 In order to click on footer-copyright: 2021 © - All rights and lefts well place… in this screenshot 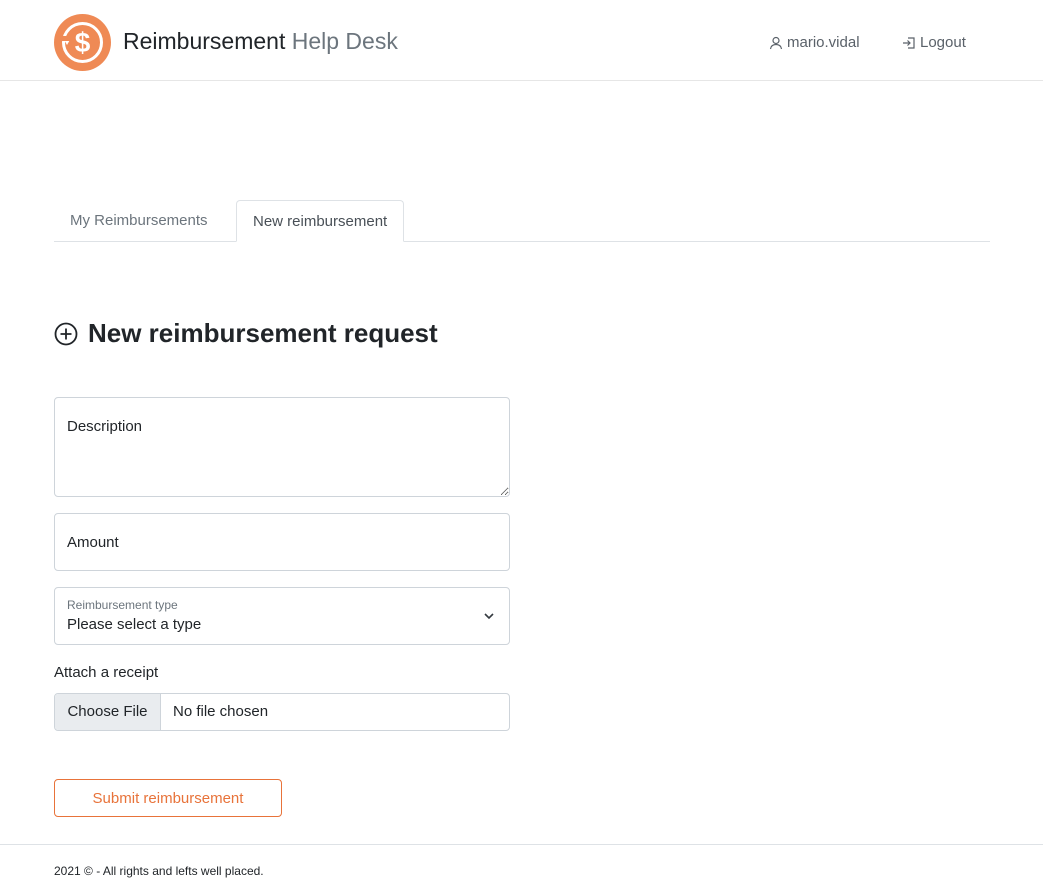, I will do `click(159, 871)`.